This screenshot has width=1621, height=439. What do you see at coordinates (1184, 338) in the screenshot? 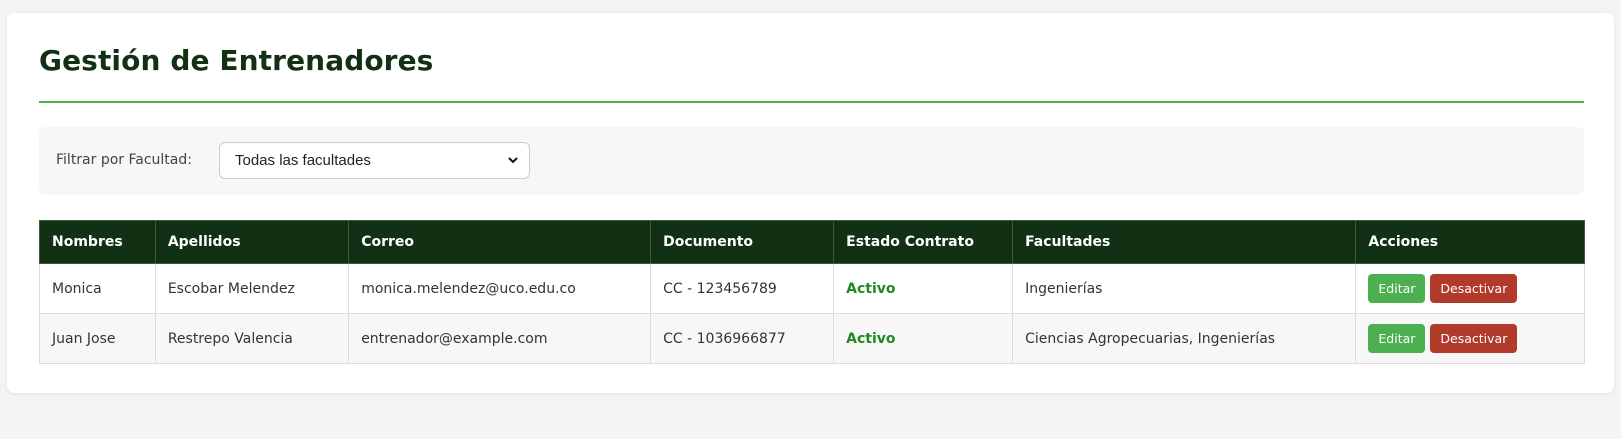
I see `cell-facultades: Ciencias Agropecuarias, Ingenierías` at bounding box center [1184, 338].